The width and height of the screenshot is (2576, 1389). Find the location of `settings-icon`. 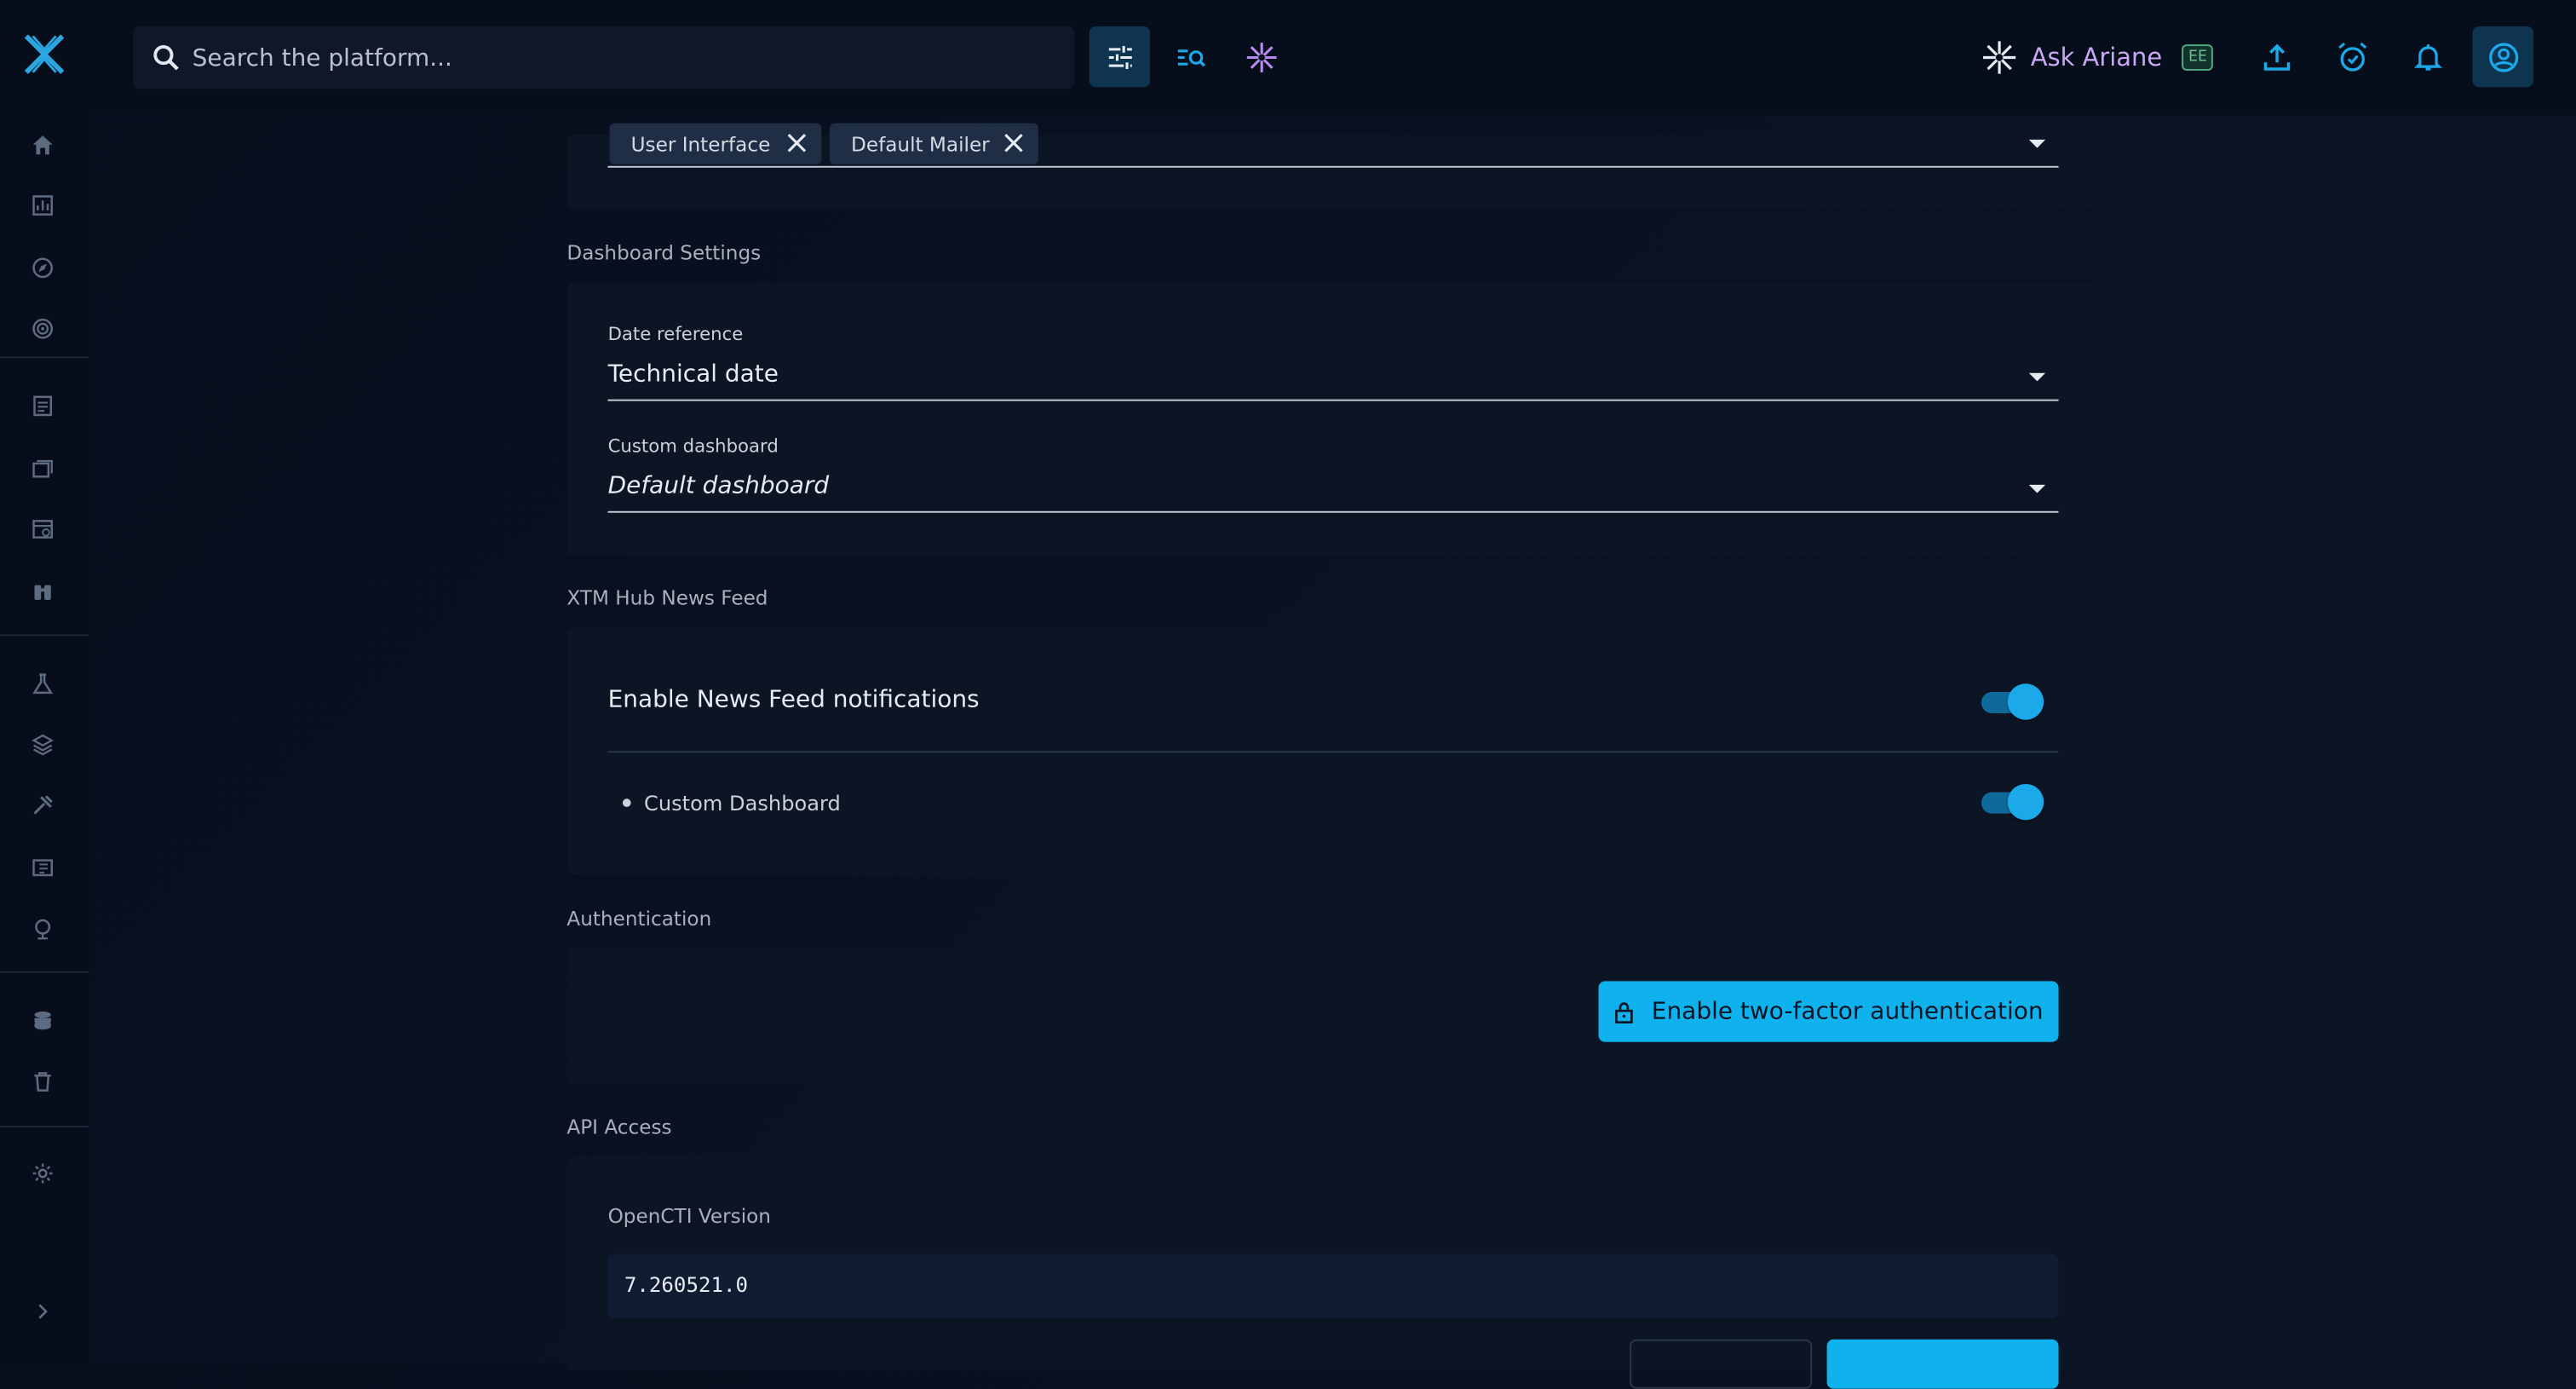

settings-icon is located at coordinates (43, 1174).